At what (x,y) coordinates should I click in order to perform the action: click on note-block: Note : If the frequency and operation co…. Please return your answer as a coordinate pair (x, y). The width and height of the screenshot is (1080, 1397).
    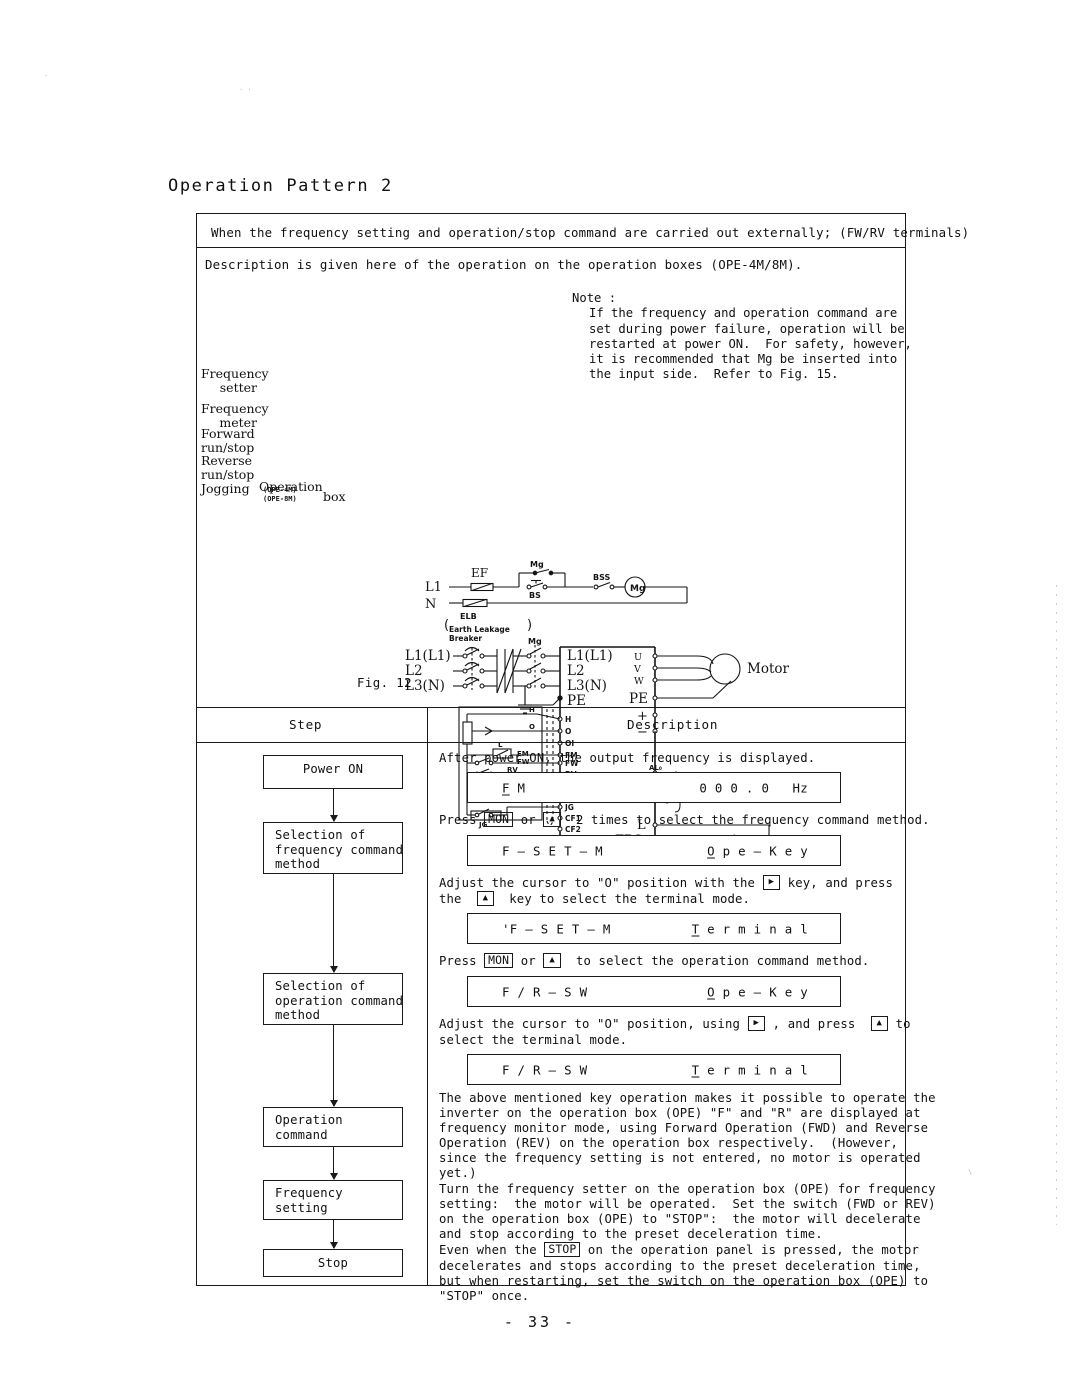
    Looking at the image, I should click on (720, 337).